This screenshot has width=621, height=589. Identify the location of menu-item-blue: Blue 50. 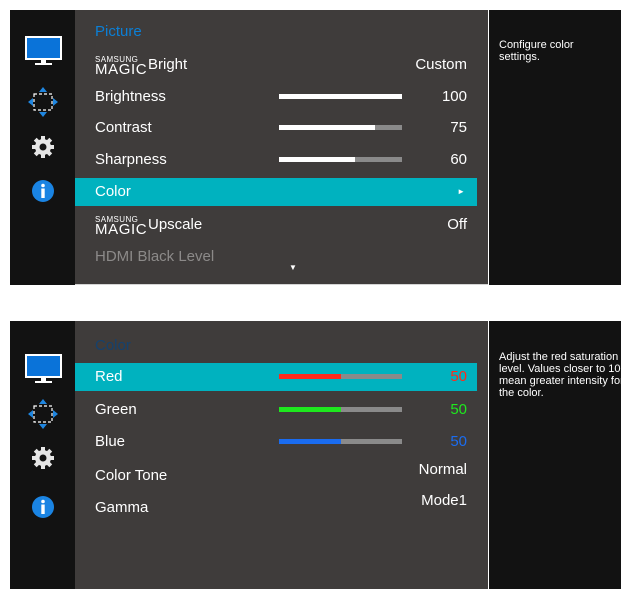
(276, 442).